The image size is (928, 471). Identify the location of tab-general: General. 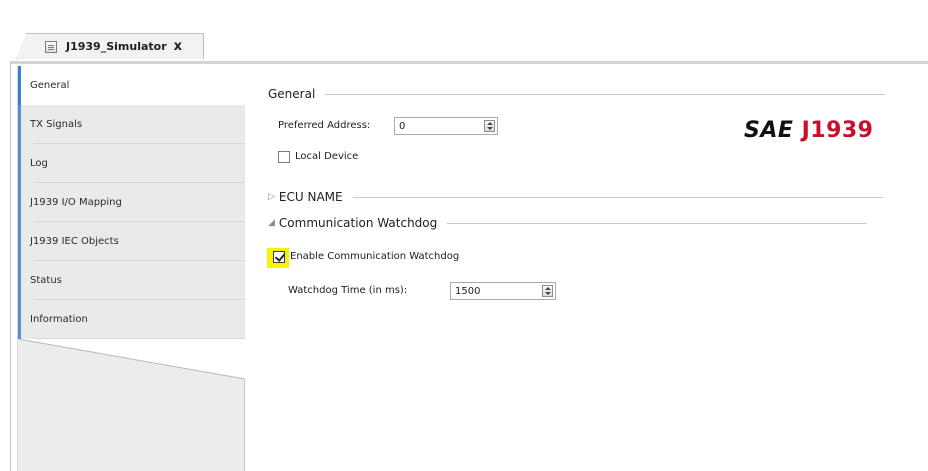
(131, 85).